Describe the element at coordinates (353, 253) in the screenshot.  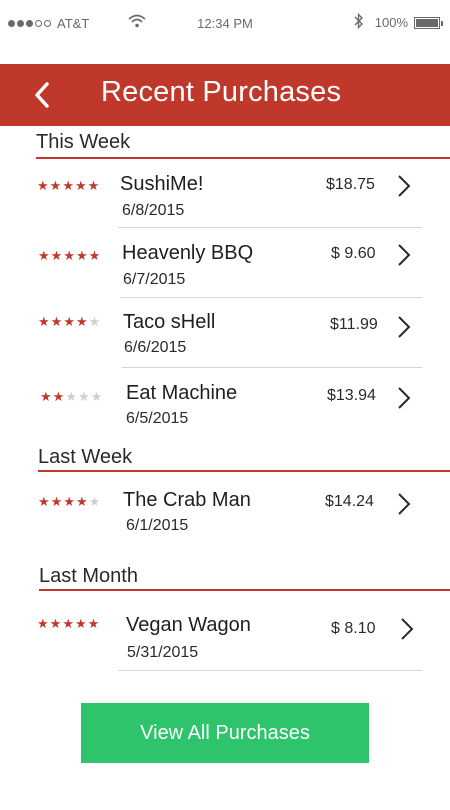
I see `purchase-price: $ 9.60` at that location.